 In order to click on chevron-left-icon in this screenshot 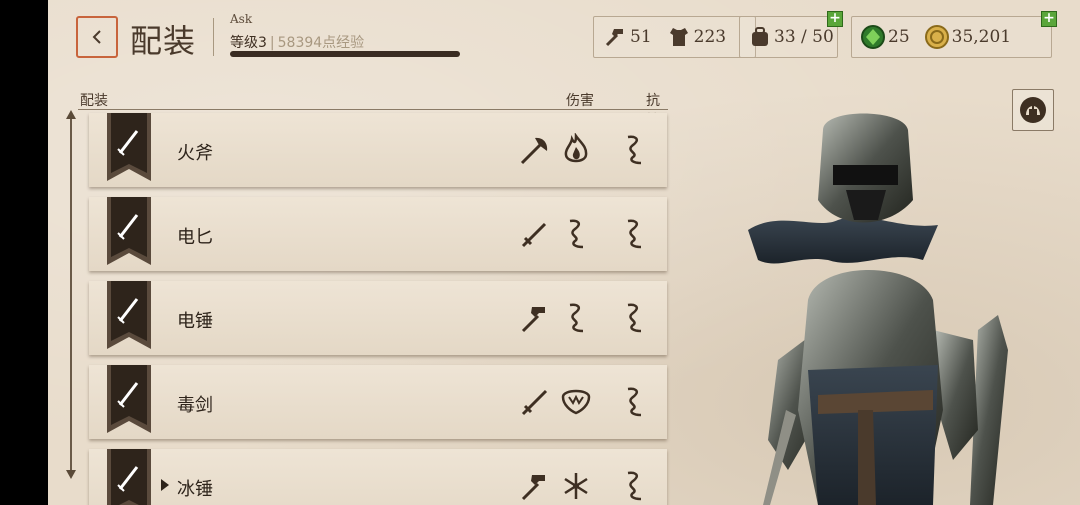, I will do `click(96, 37)`.